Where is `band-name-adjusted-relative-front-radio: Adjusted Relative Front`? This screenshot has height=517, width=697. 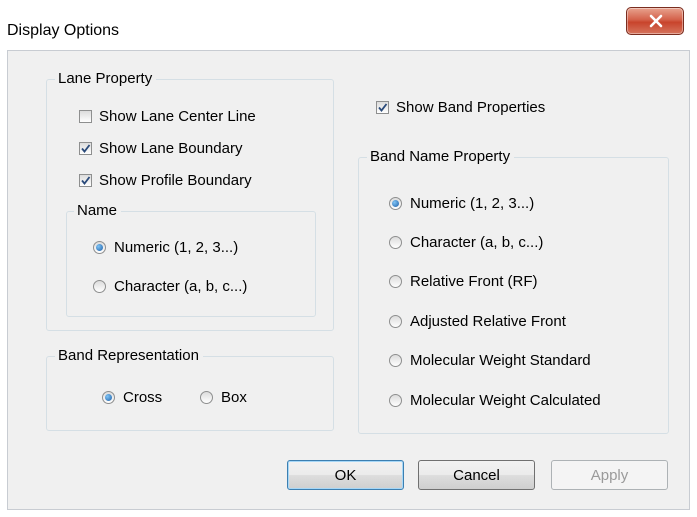 band-name-adjusted-relative-front-radio: Adjusted Relative Front is located at coordinates (477, 321).